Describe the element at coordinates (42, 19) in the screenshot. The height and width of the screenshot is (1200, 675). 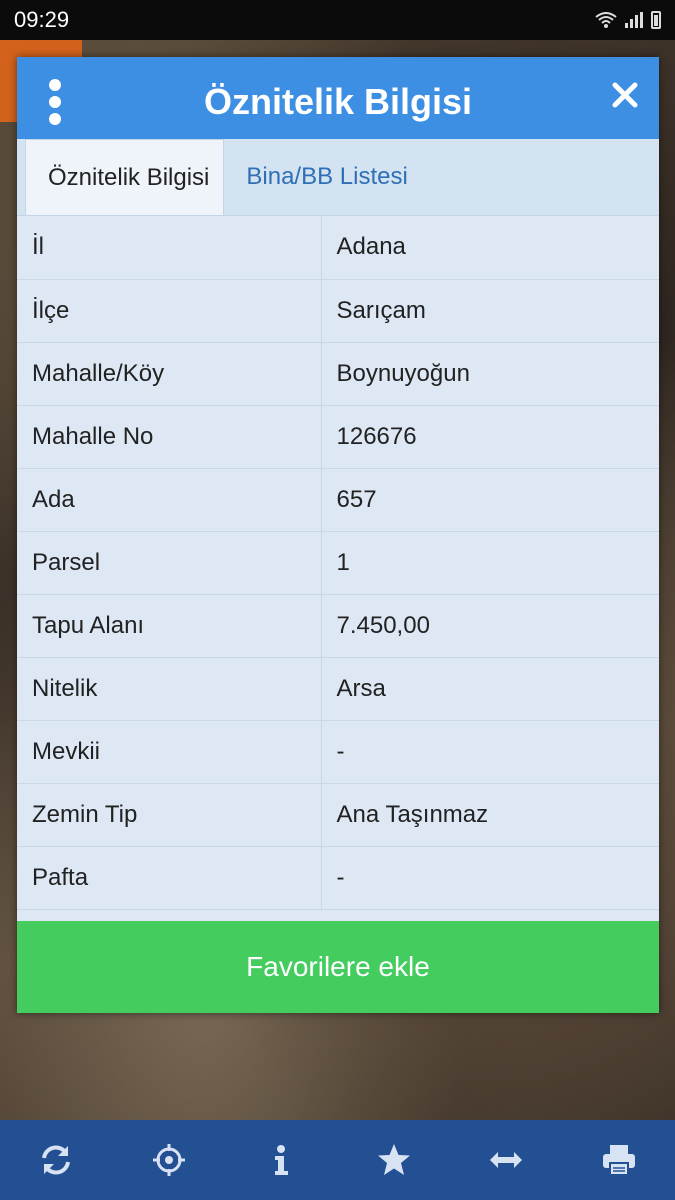
I see `status-time: 09:29` at that location.